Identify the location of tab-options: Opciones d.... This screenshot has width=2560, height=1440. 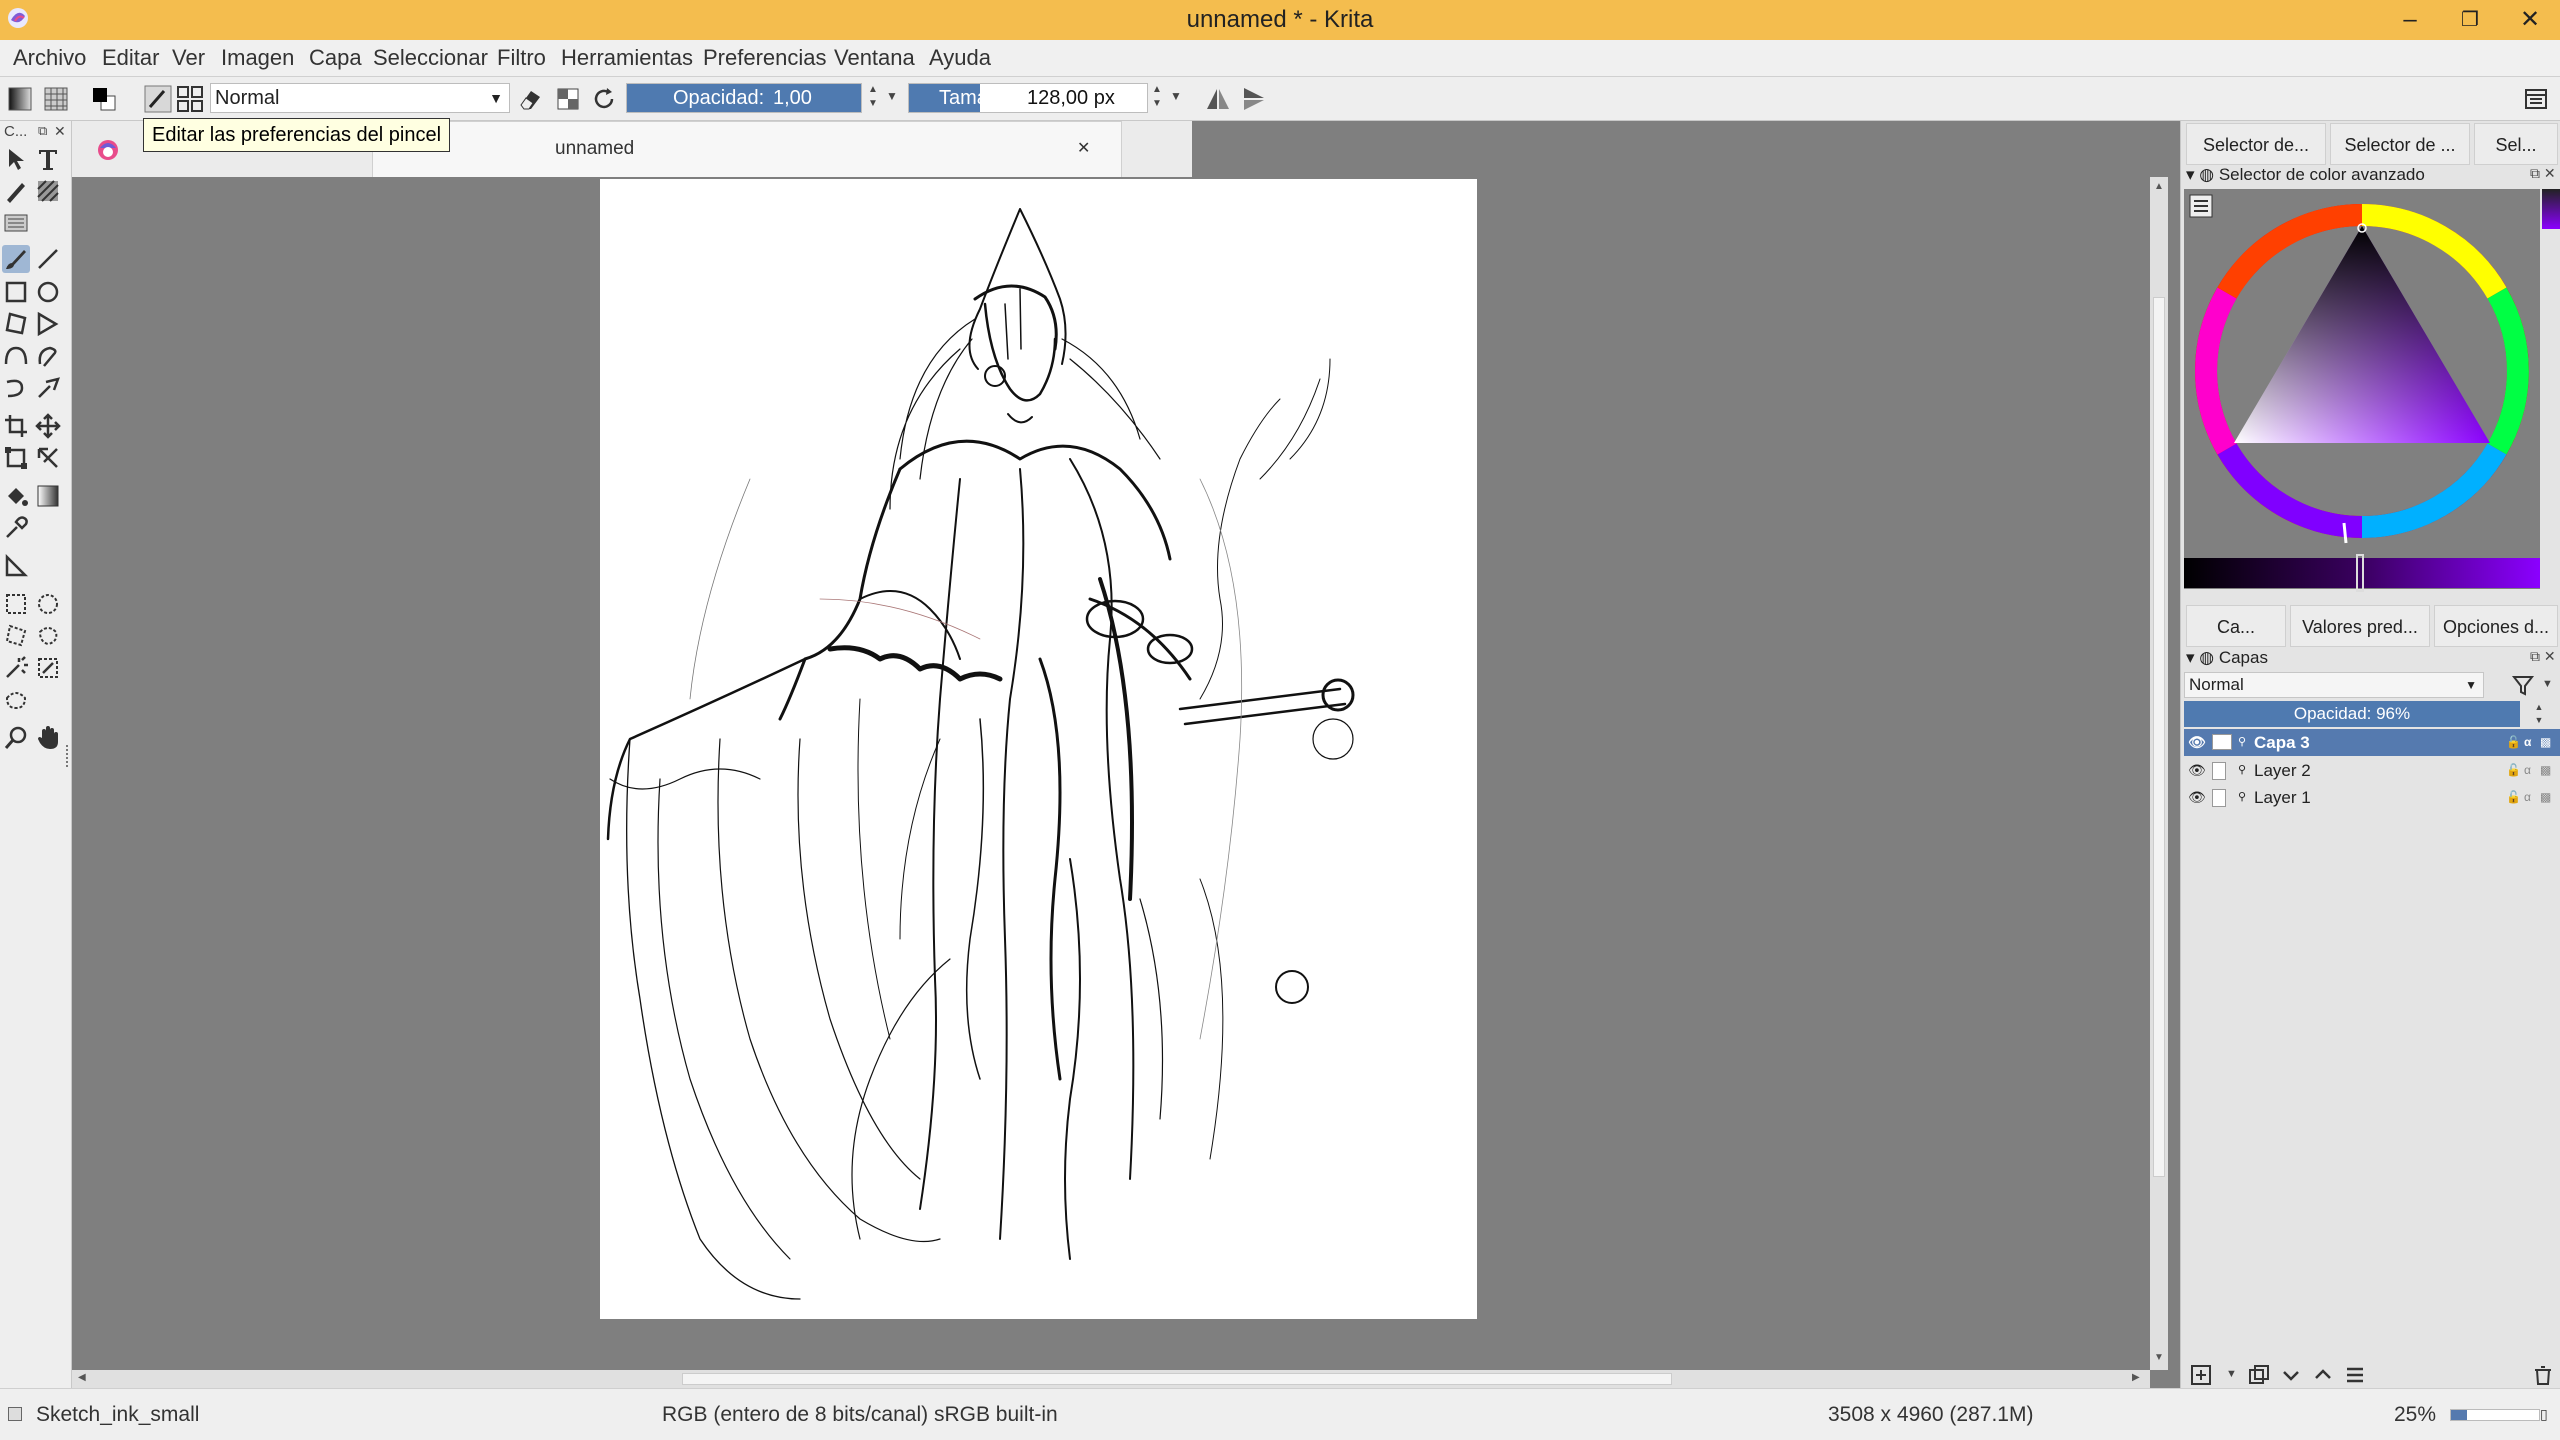
(2496, 626).